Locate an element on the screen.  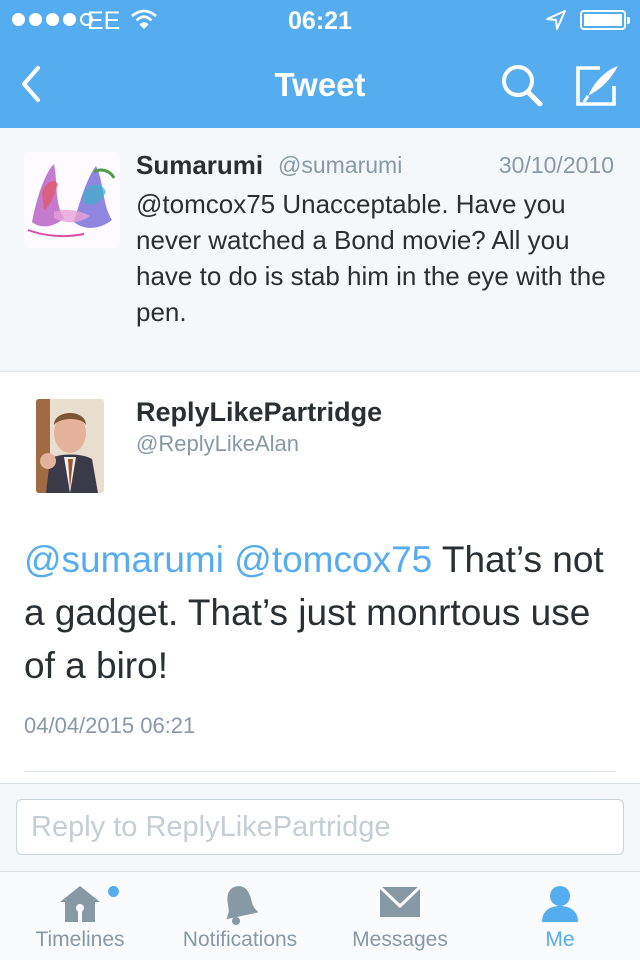
parent-author-name: Sumarumi is located at coordinates (199, 165).